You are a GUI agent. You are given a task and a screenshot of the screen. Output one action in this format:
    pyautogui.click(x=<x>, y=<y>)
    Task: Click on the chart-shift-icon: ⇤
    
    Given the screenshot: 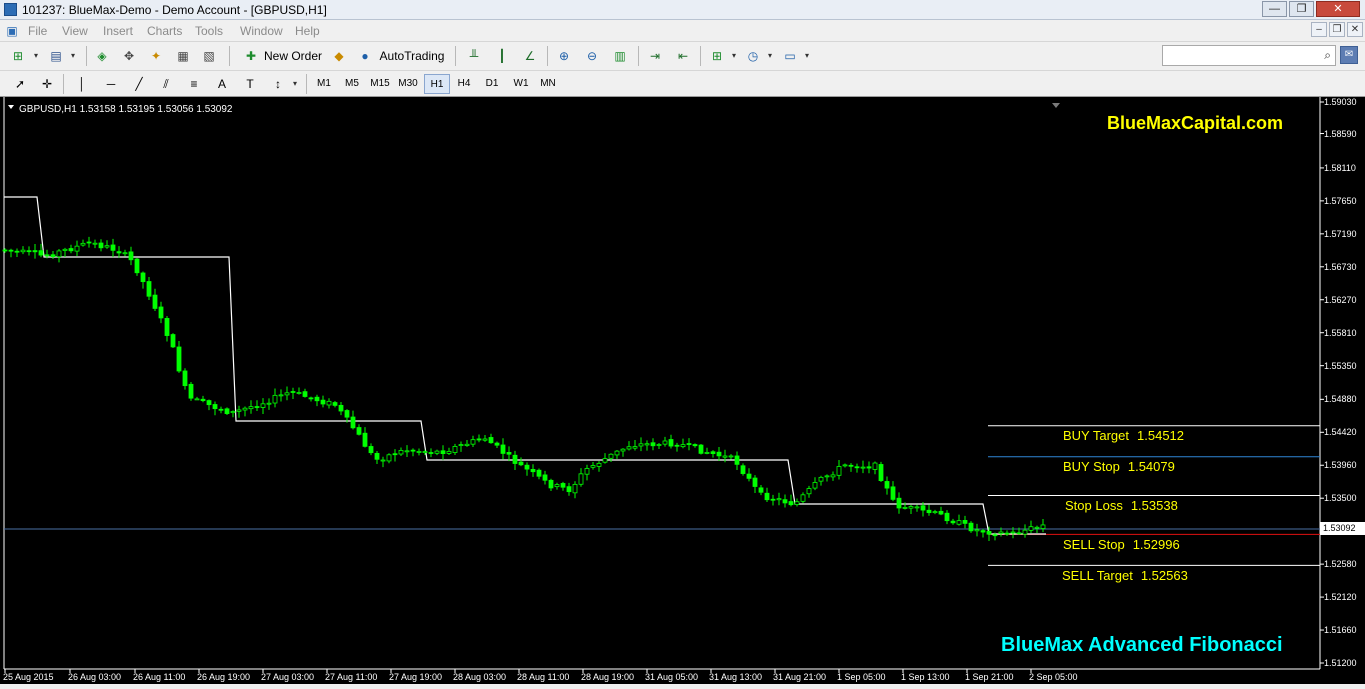 What is the action you would take?
    pyautogui.click(x=683, y=56)
    